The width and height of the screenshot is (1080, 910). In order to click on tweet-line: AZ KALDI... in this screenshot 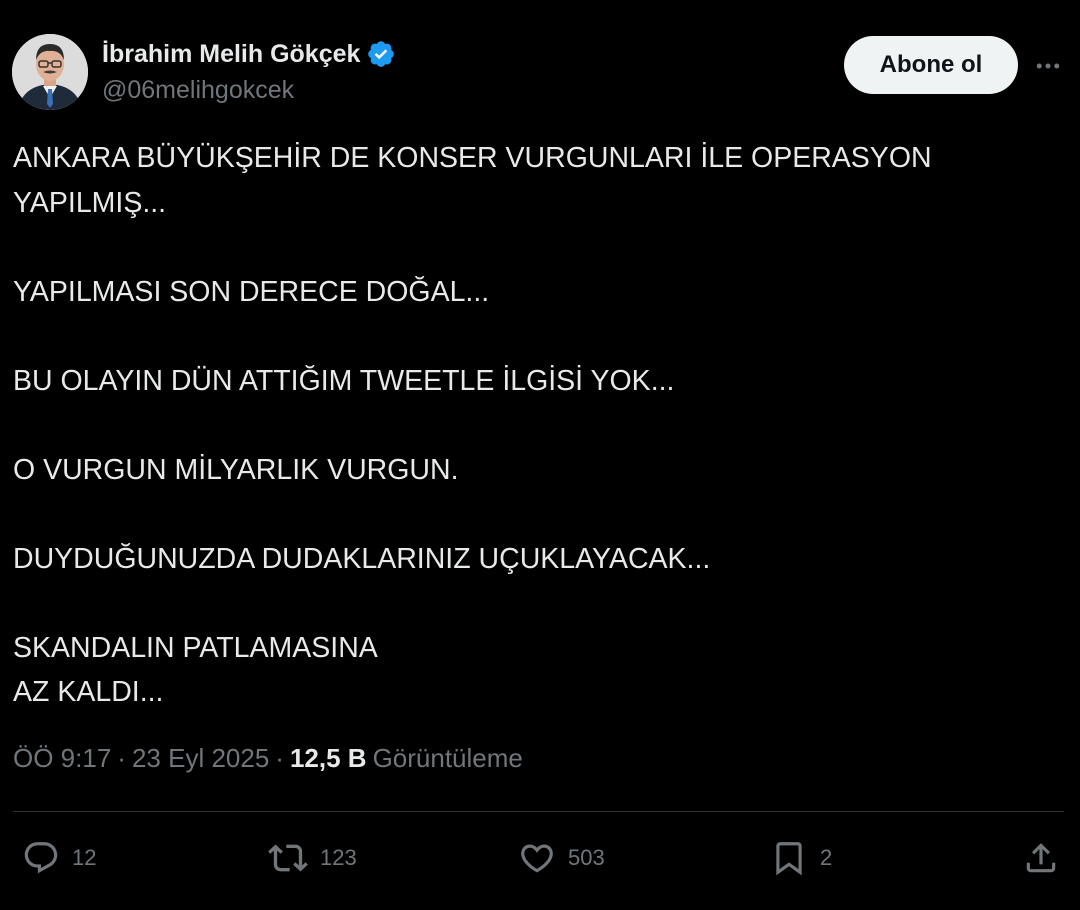, I will do `click(88, 692)`.